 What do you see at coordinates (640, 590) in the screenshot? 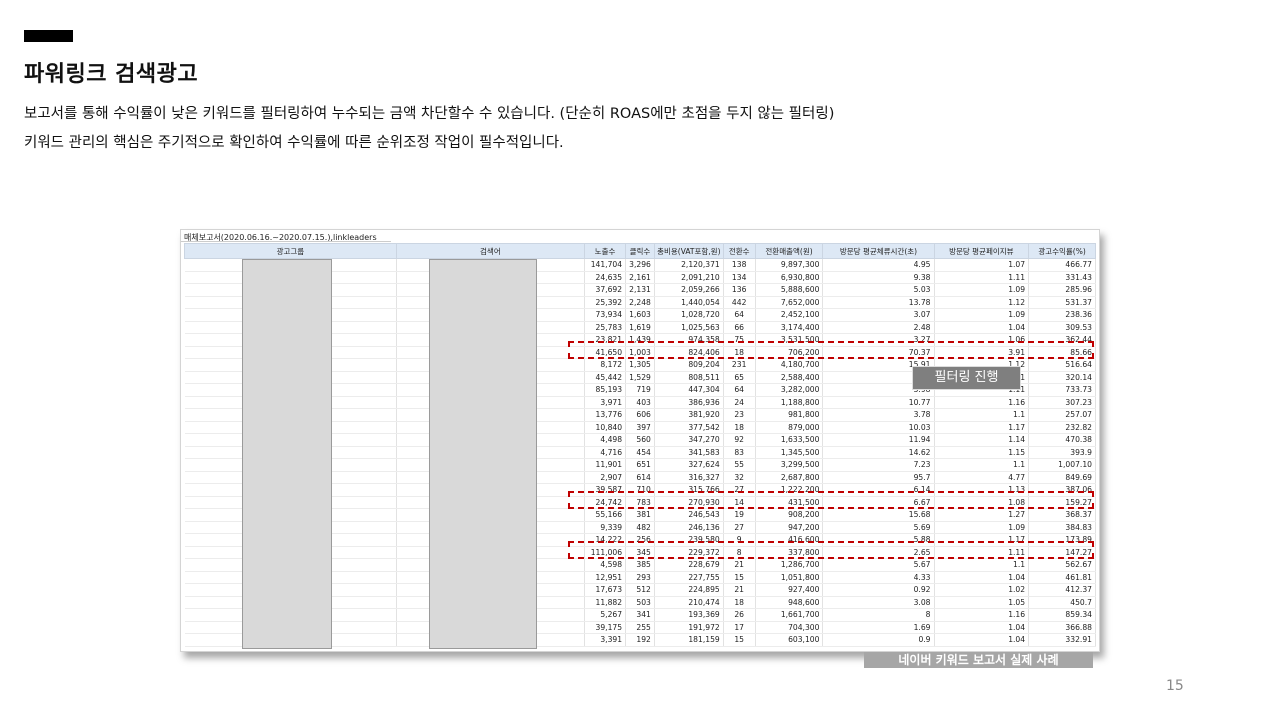
I see `table-cell: 512` at bounding box center [640, 590].